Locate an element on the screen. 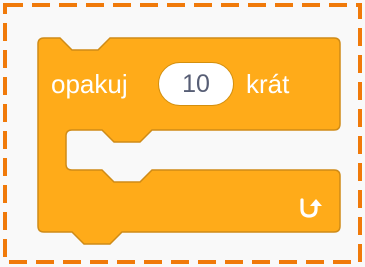  repeat-count-input: 10 is located at coordinates (196, 84).